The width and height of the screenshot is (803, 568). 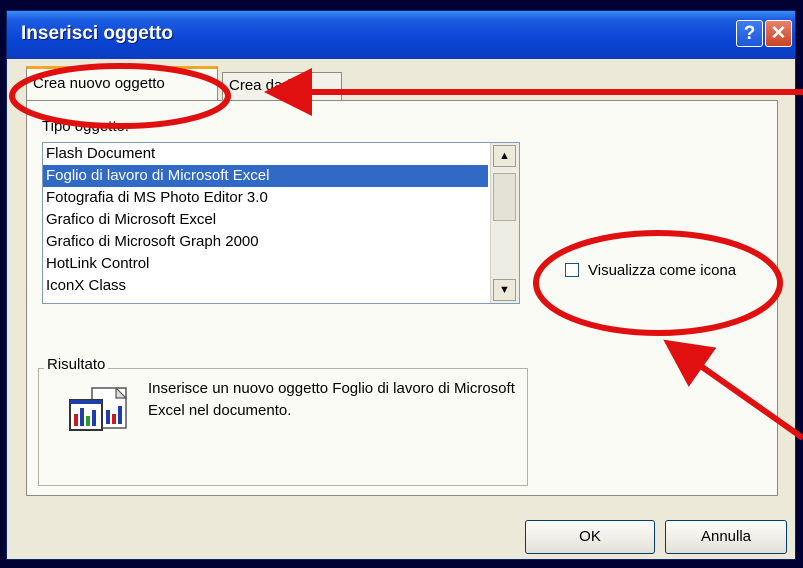 What do you see at coordinates (281, 264) in the screenshot?
I see `list-item: HotLink Control` at bounding box center [281, 264].